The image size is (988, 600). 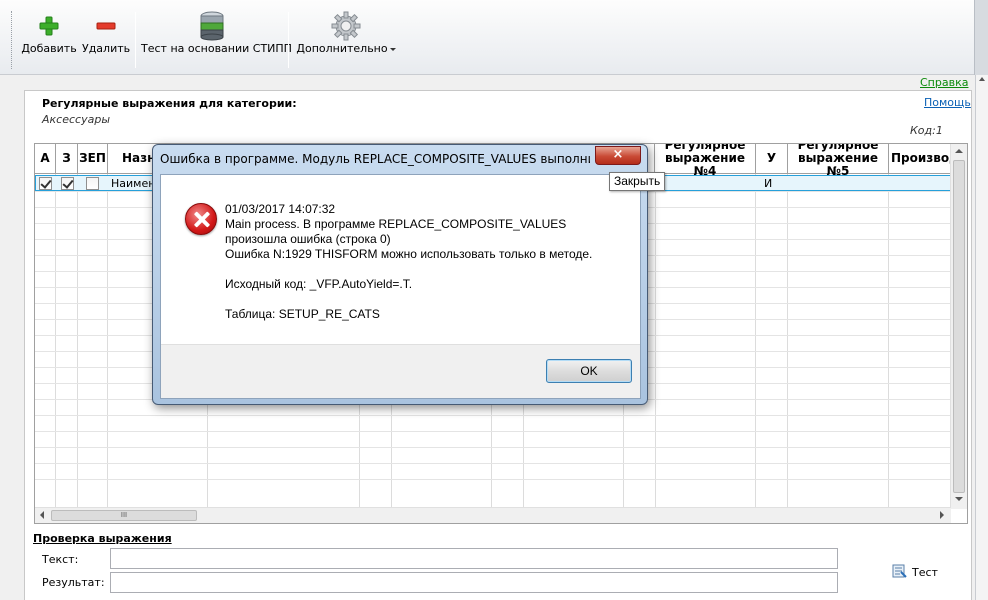 I want to click on assist-link: Помощь, so click(x=947, y=102).